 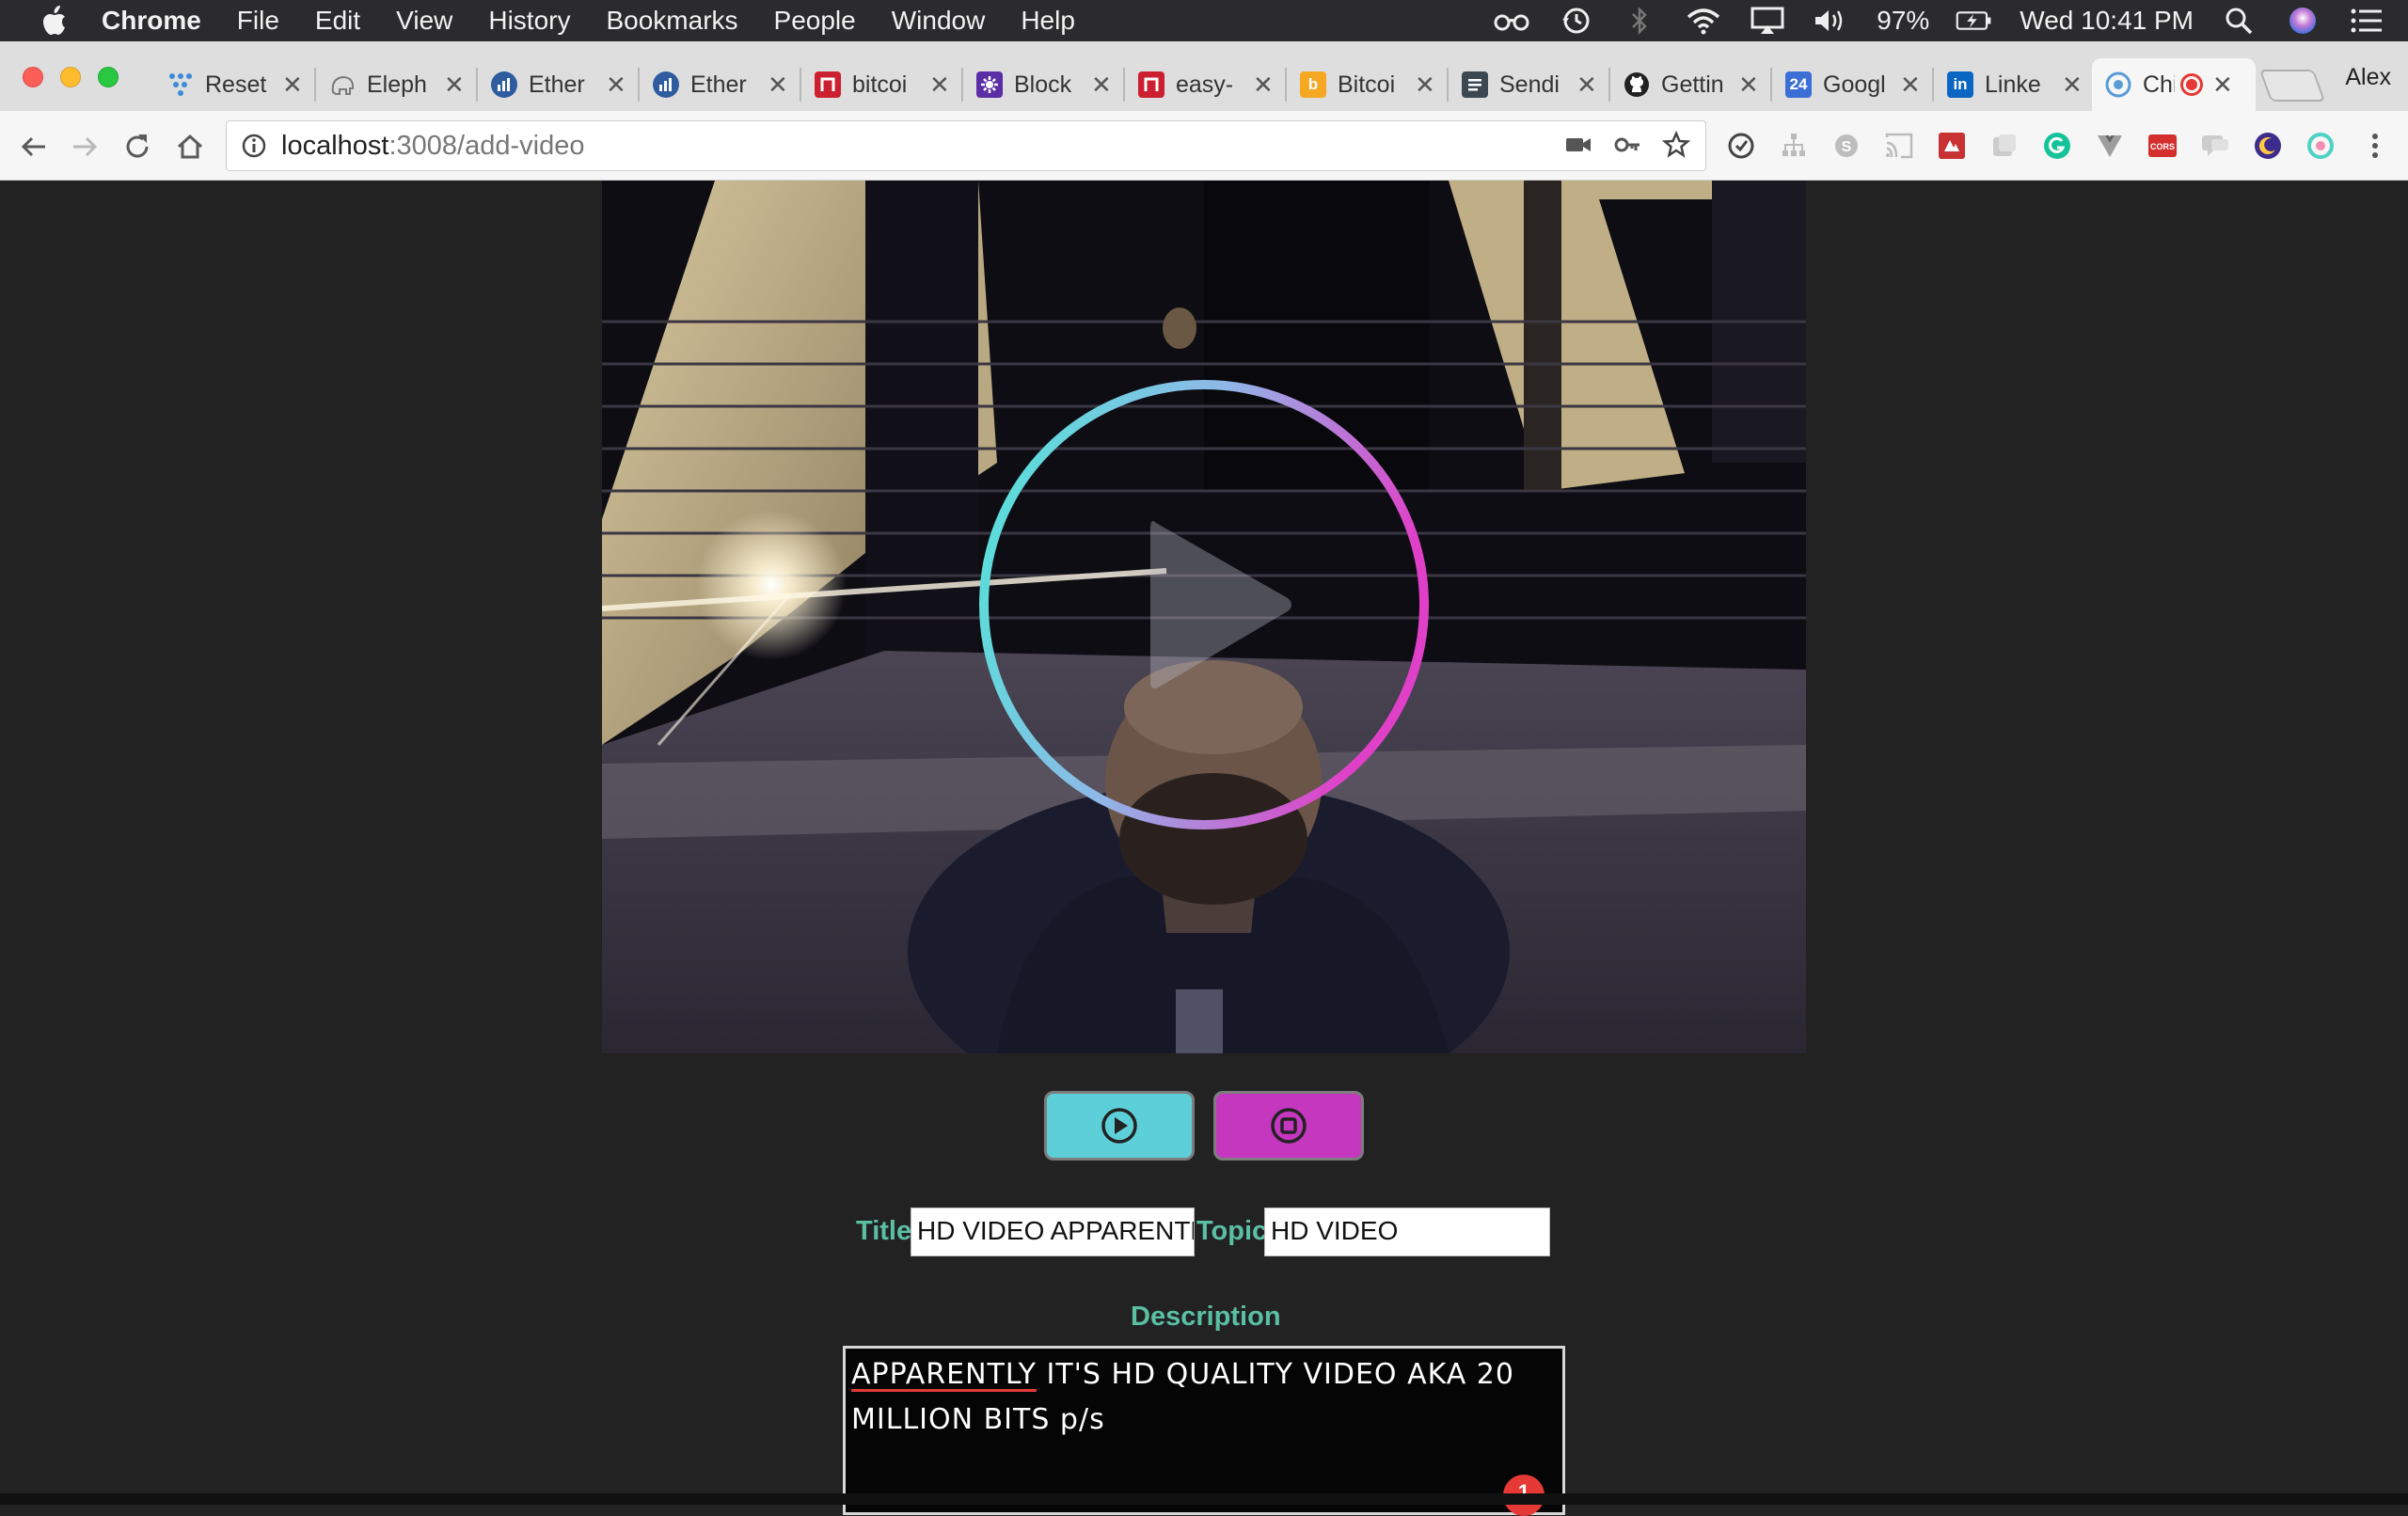 I want to click on title-input: HD VIDEO APPARENTLY, so click(x=1053, y=1232).